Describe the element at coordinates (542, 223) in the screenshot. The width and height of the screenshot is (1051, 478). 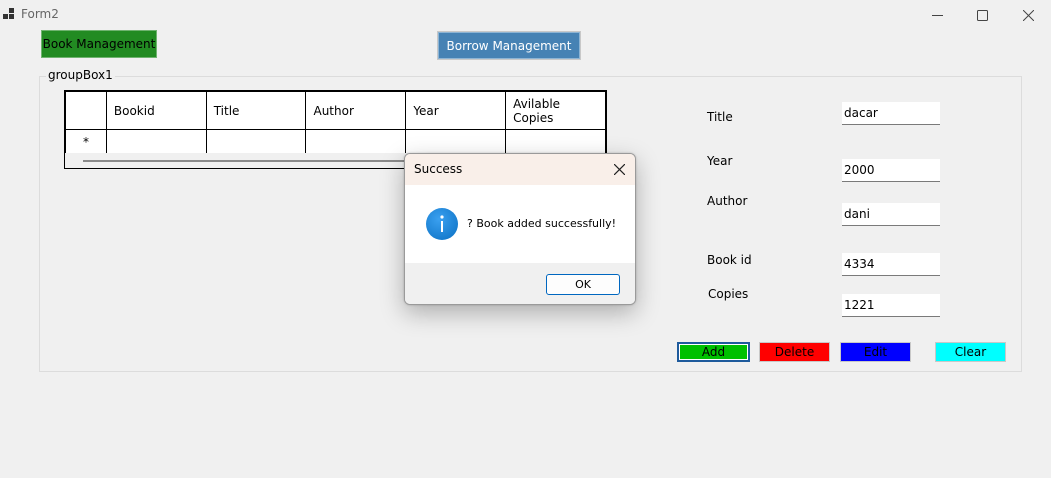
I see `dialog-message: ? Book added successfully!` at that location.